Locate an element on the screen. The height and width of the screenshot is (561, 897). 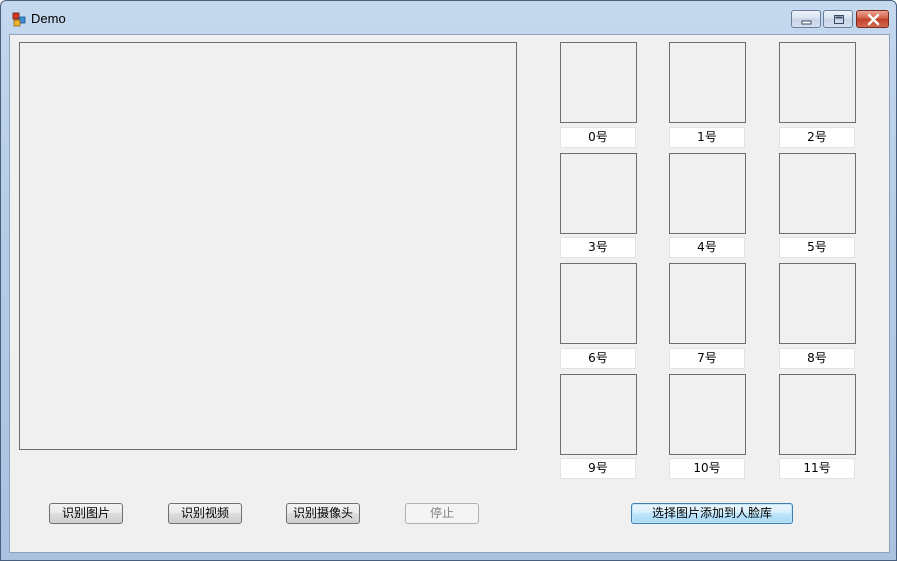
face-label-7: 7号 is located at coordinates (707, 358).